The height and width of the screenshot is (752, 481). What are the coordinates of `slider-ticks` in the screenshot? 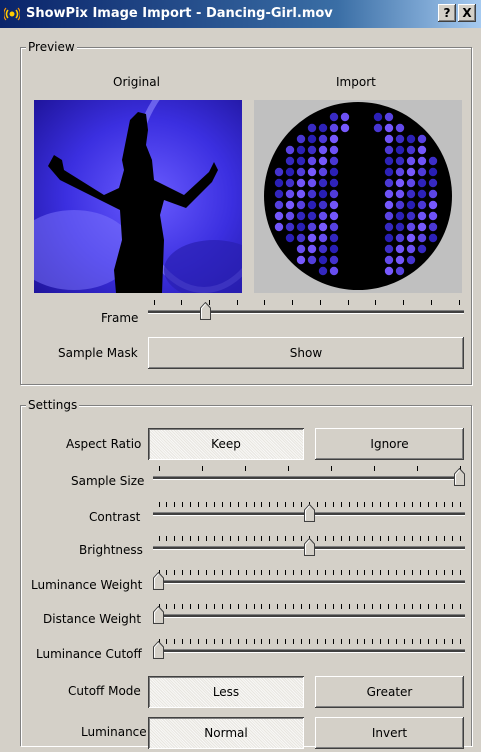 It's located at (309, 573).